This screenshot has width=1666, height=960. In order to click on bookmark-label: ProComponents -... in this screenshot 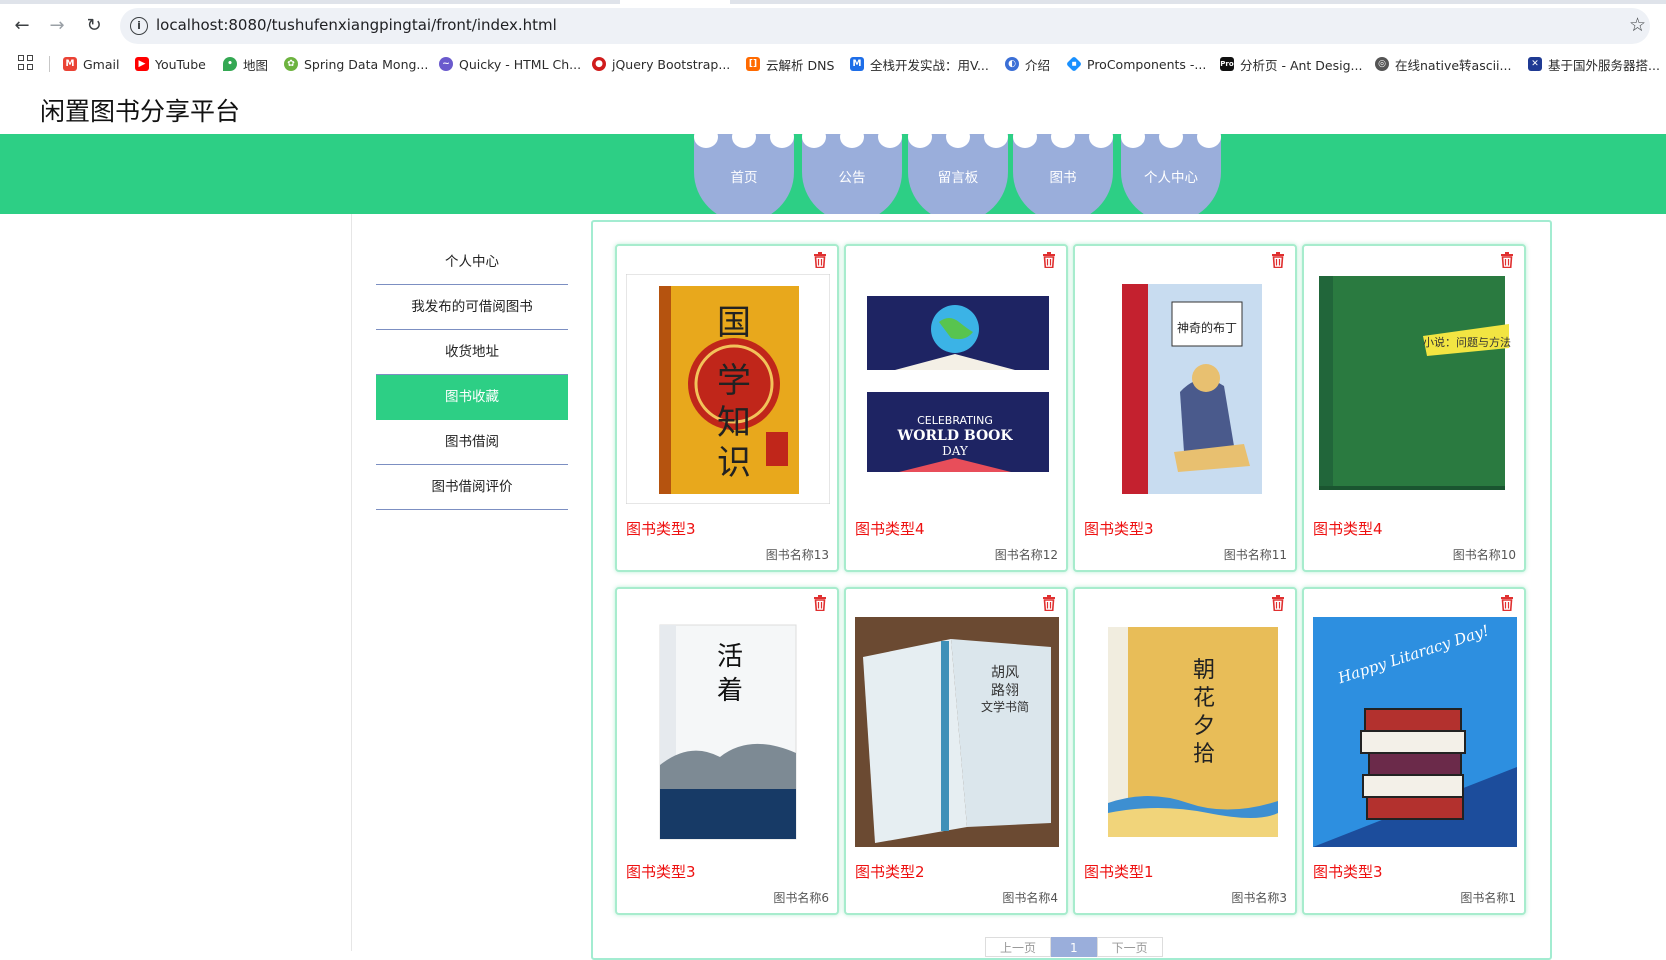, I will do `click(1147, 64)`.